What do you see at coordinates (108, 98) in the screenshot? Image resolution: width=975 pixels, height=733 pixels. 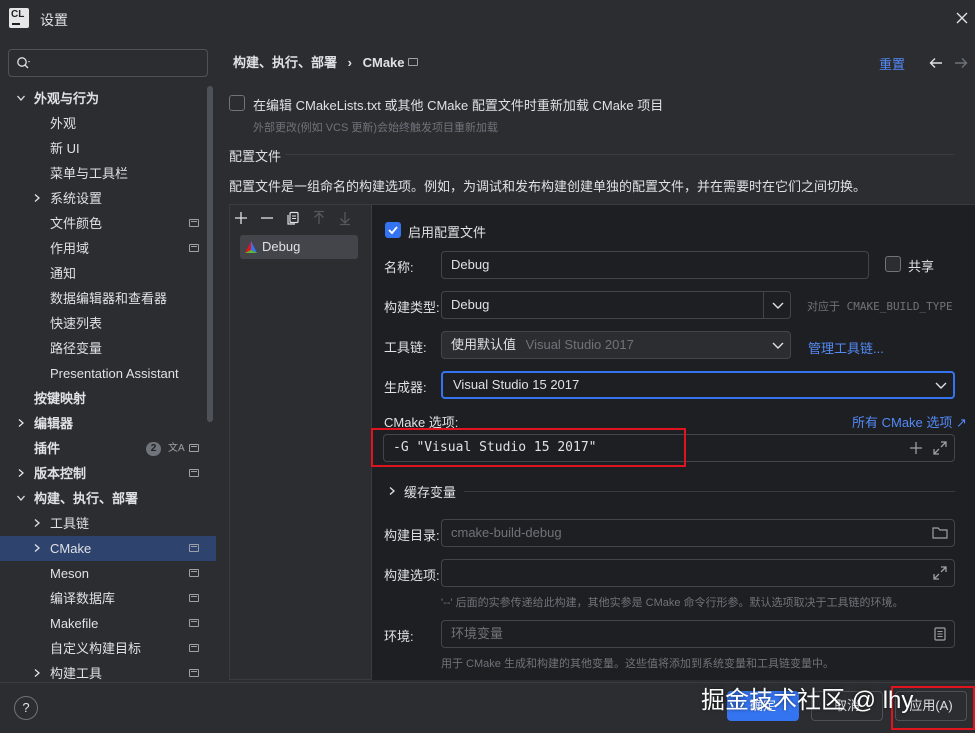 I see `sidebar-item: 外观与行为` at bounding box center [108, 98].